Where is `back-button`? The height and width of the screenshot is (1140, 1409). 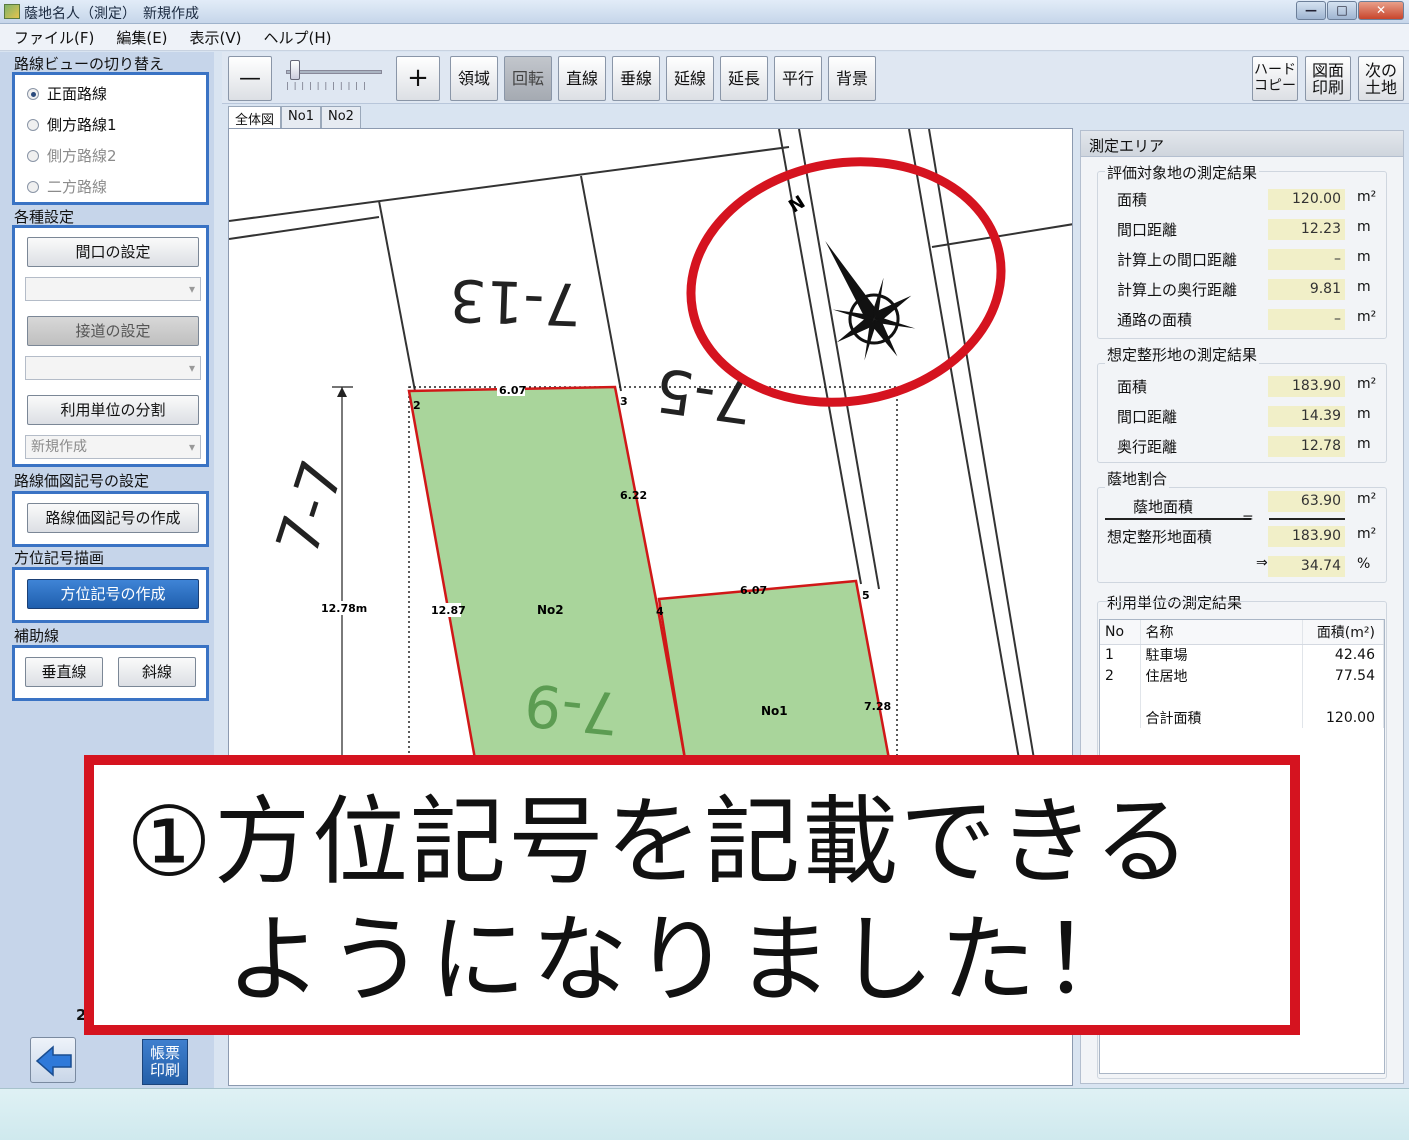 back-button is located at coordinates (53, 1060).